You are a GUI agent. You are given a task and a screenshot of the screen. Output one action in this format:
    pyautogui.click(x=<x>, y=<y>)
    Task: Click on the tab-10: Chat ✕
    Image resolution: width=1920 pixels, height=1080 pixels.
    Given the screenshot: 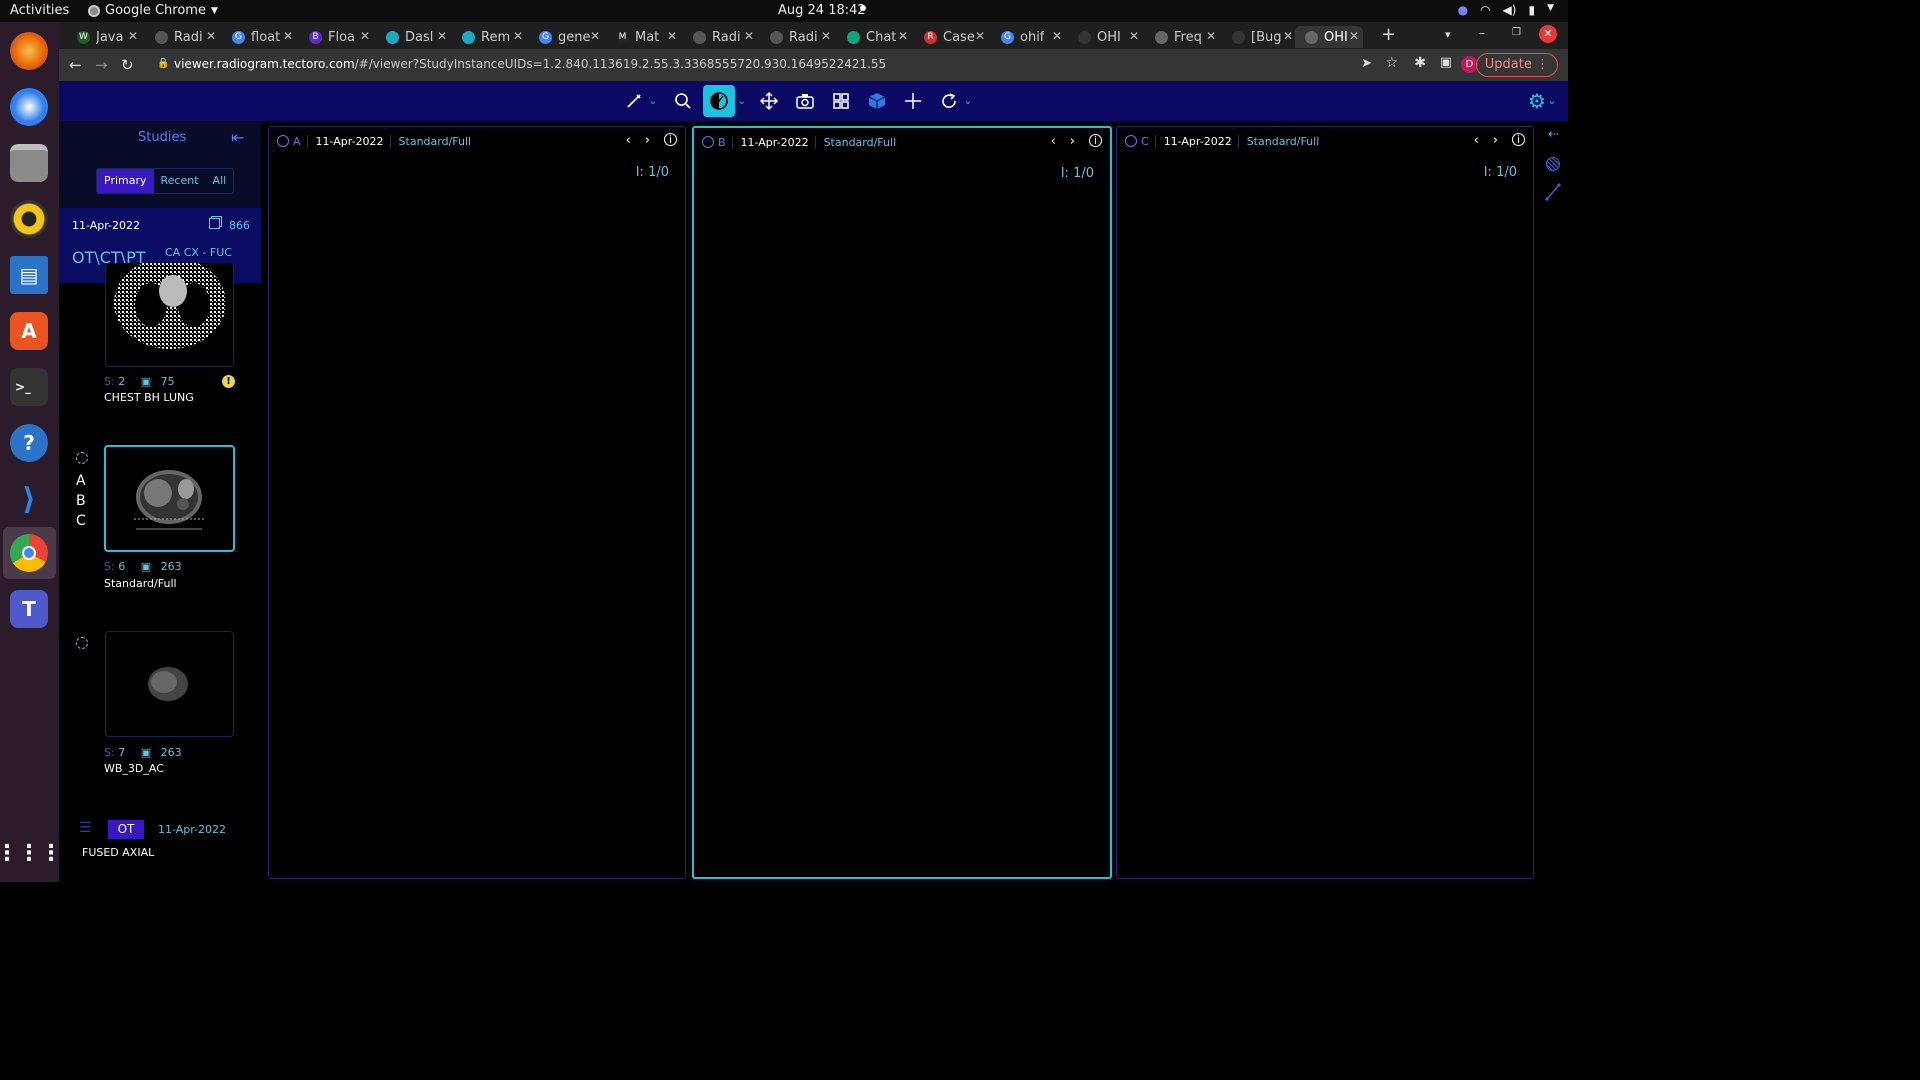 What is the action you would take?
    pyautogui.click(x=874, y=37)
    